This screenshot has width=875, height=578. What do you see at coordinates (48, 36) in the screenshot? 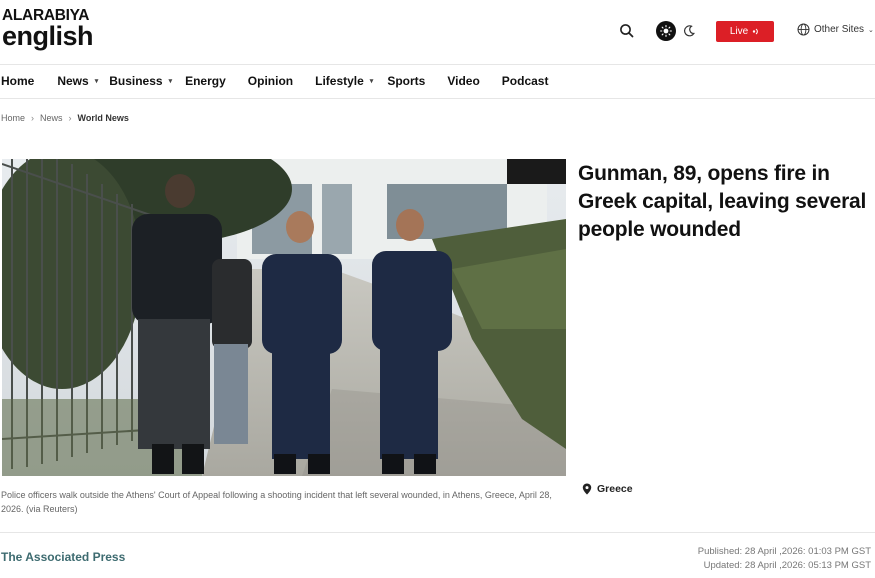
I see `logo-wordmark-bottom: english` at bounding box center [48, 36].